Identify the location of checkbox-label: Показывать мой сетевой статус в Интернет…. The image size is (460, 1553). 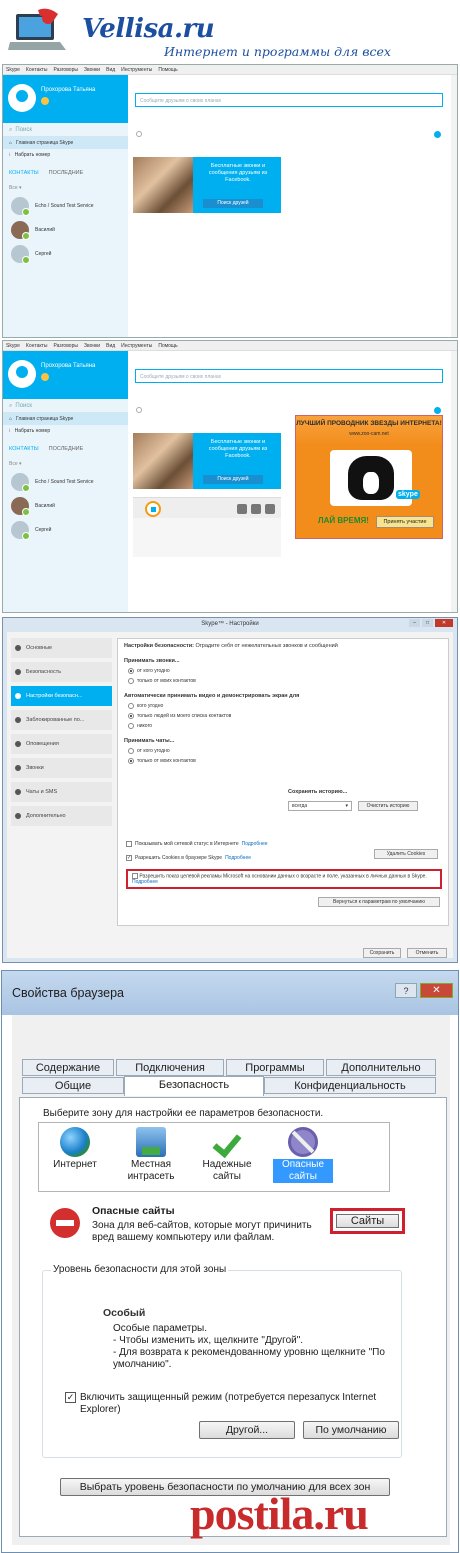
(187, 844).